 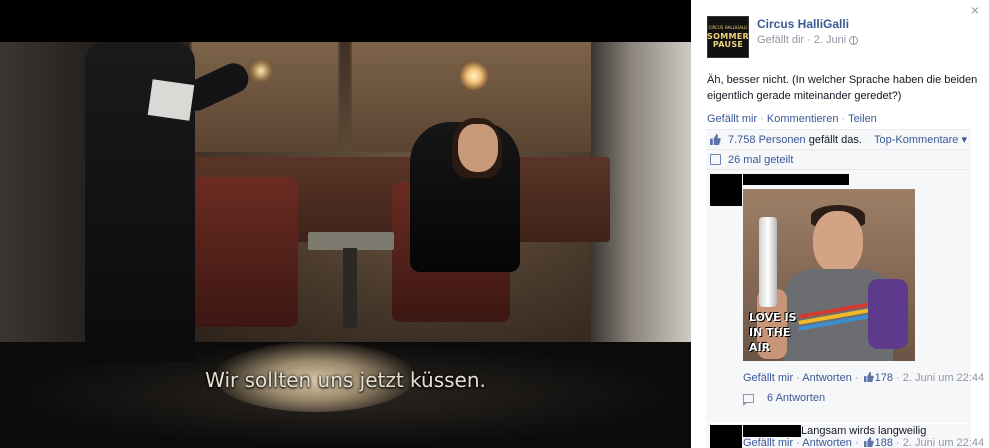 I want to click on paper-sheet, so click(x=171, y=100).